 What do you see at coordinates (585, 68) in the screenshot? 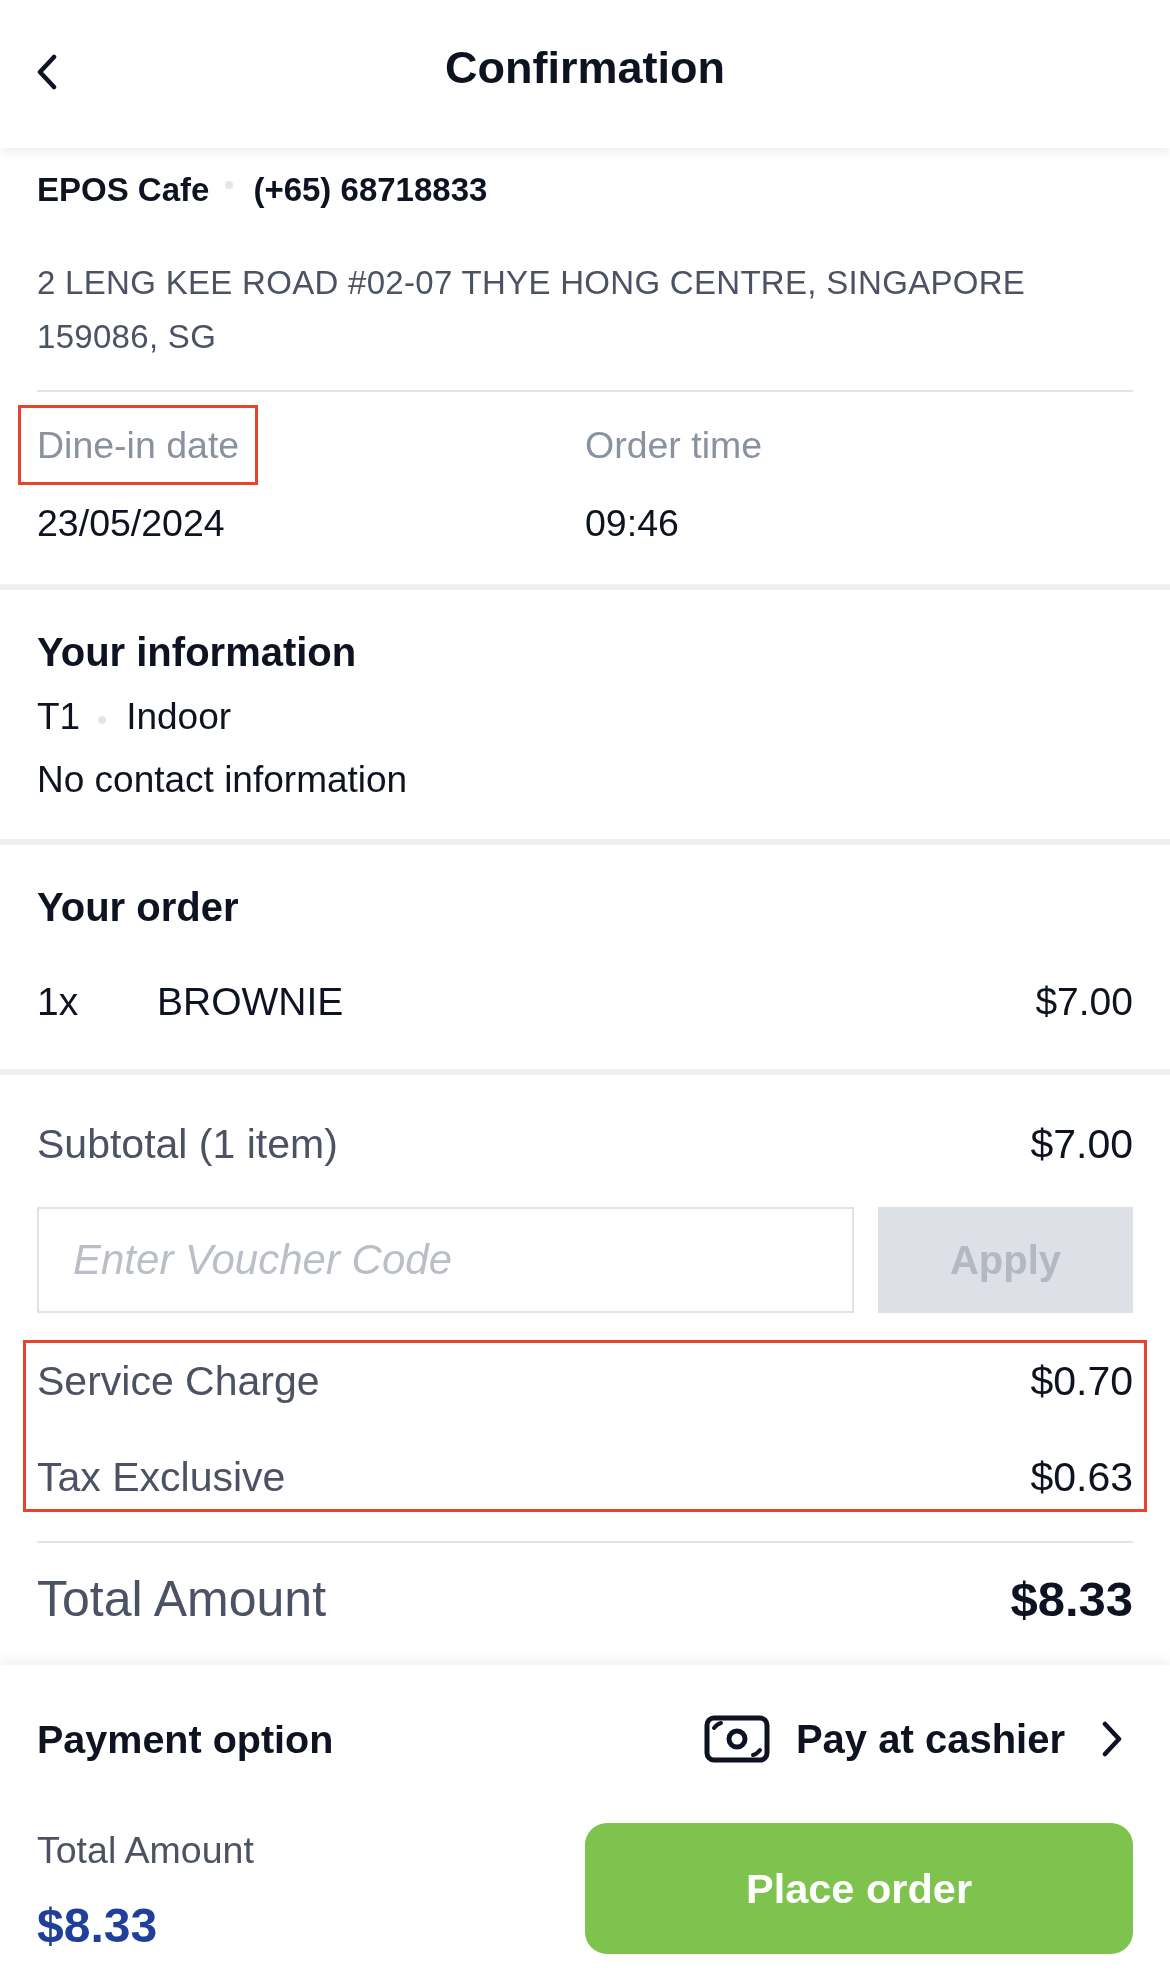
I see `page-title: Confirmation` at bounding box center [585, 68].